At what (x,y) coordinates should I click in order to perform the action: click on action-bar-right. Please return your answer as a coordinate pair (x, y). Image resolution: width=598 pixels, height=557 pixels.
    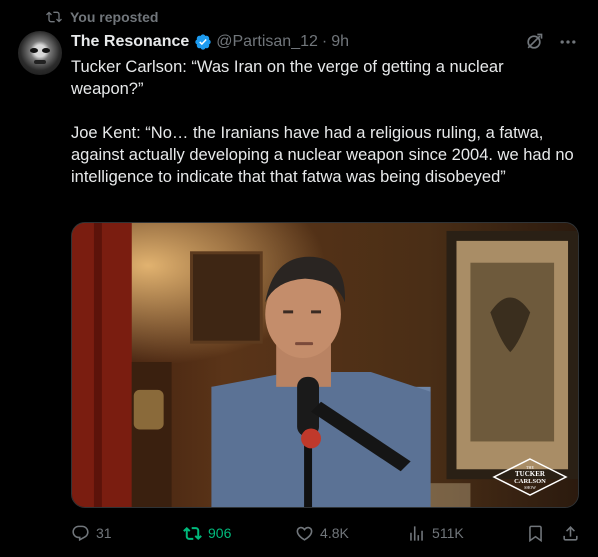
    Looking at the image, I should click on (553, 533).